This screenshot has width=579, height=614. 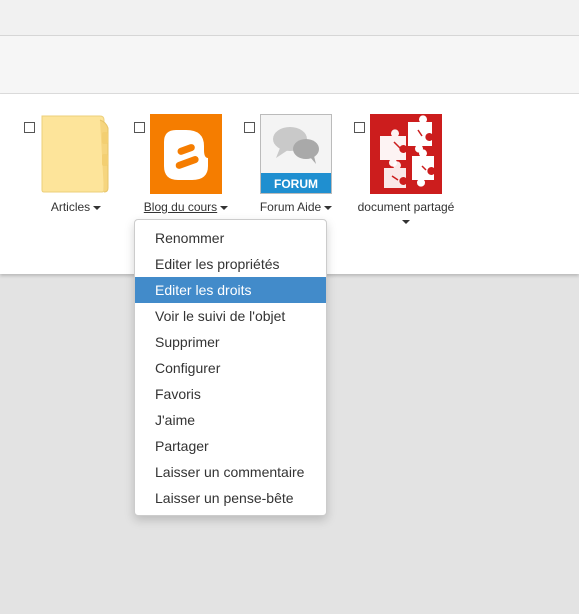 What do you see at coordinates (406, 212) in the screenshot?
I see `resource-label: document partagé` at bounding box center [406, 212].